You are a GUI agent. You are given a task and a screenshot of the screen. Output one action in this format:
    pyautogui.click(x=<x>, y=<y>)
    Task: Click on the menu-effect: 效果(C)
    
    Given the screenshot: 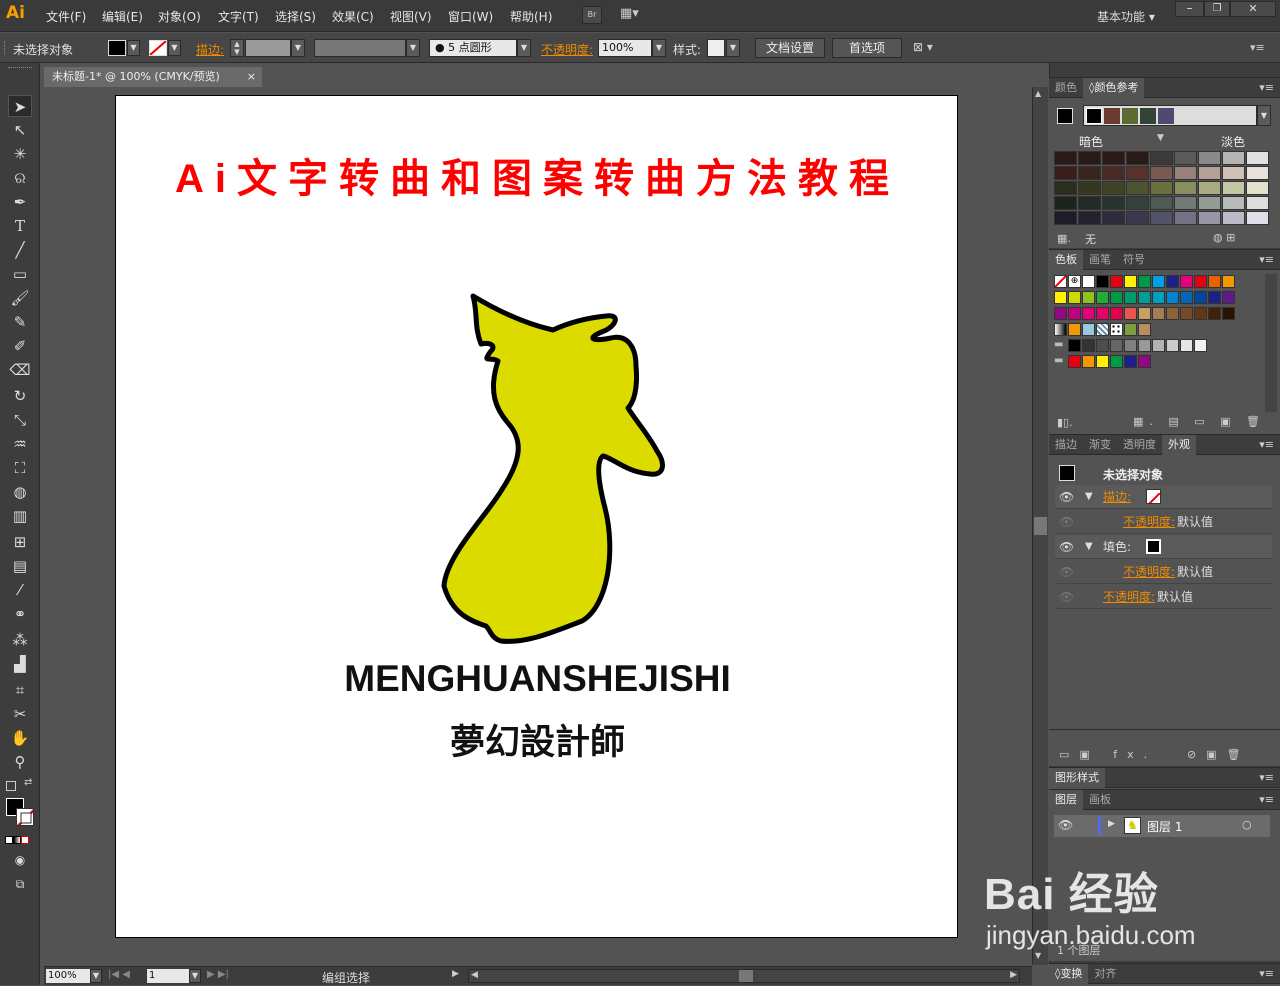 What is the action you would take?
    pyautogui.click(x=353, y=16)
    